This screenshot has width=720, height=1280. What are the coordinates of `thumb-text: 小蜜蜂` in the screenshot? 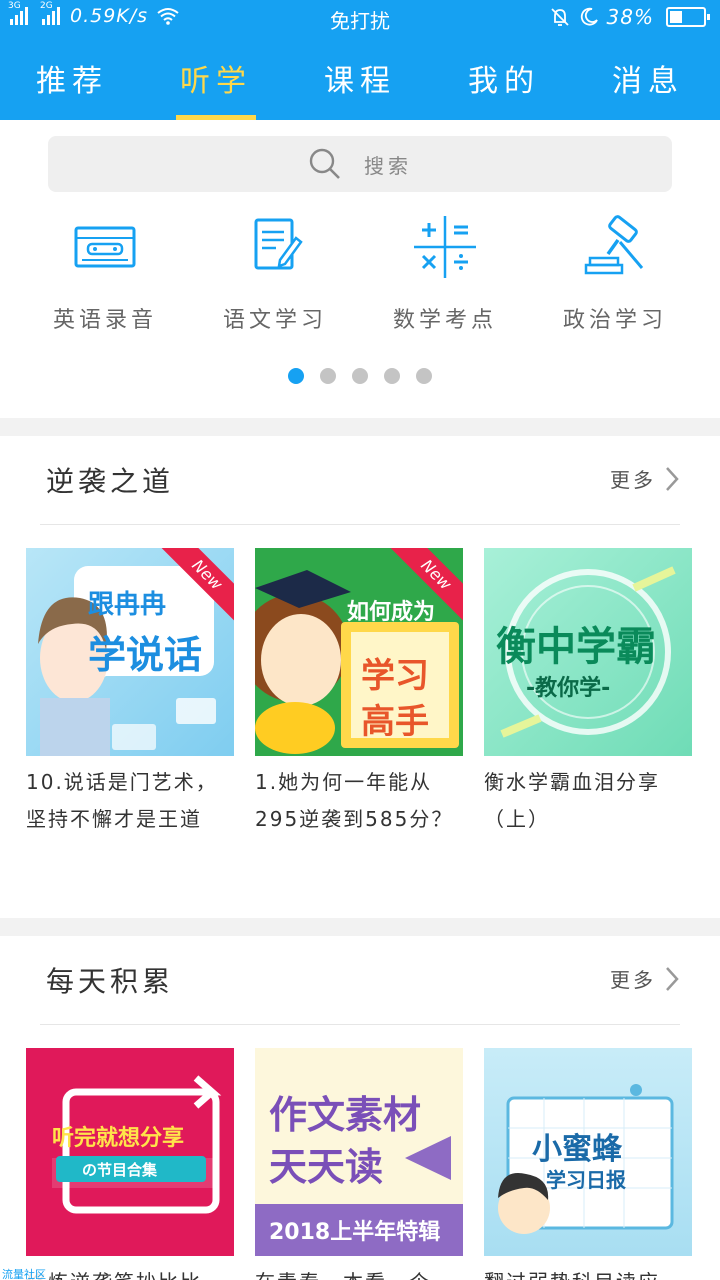 It's located at (577, 1149).